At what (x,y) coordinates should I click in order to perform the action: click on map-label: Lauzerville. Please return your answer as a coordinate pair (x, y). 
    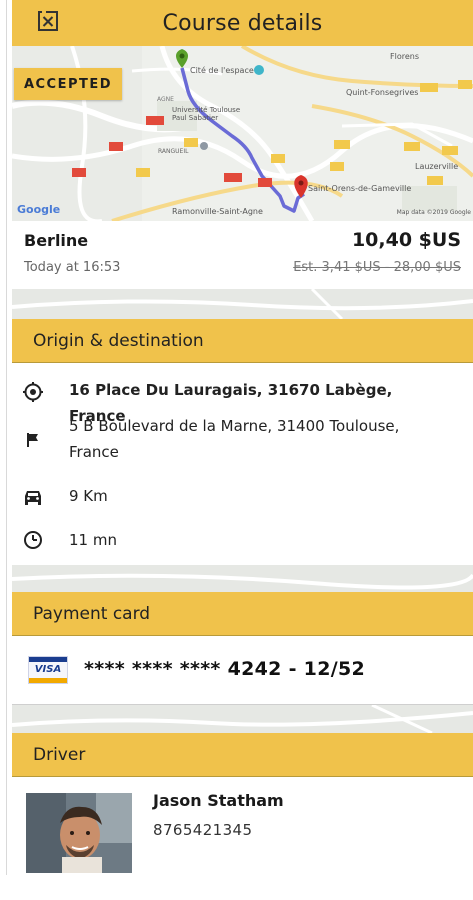
    Looking at the image, I should click on (437, 166).